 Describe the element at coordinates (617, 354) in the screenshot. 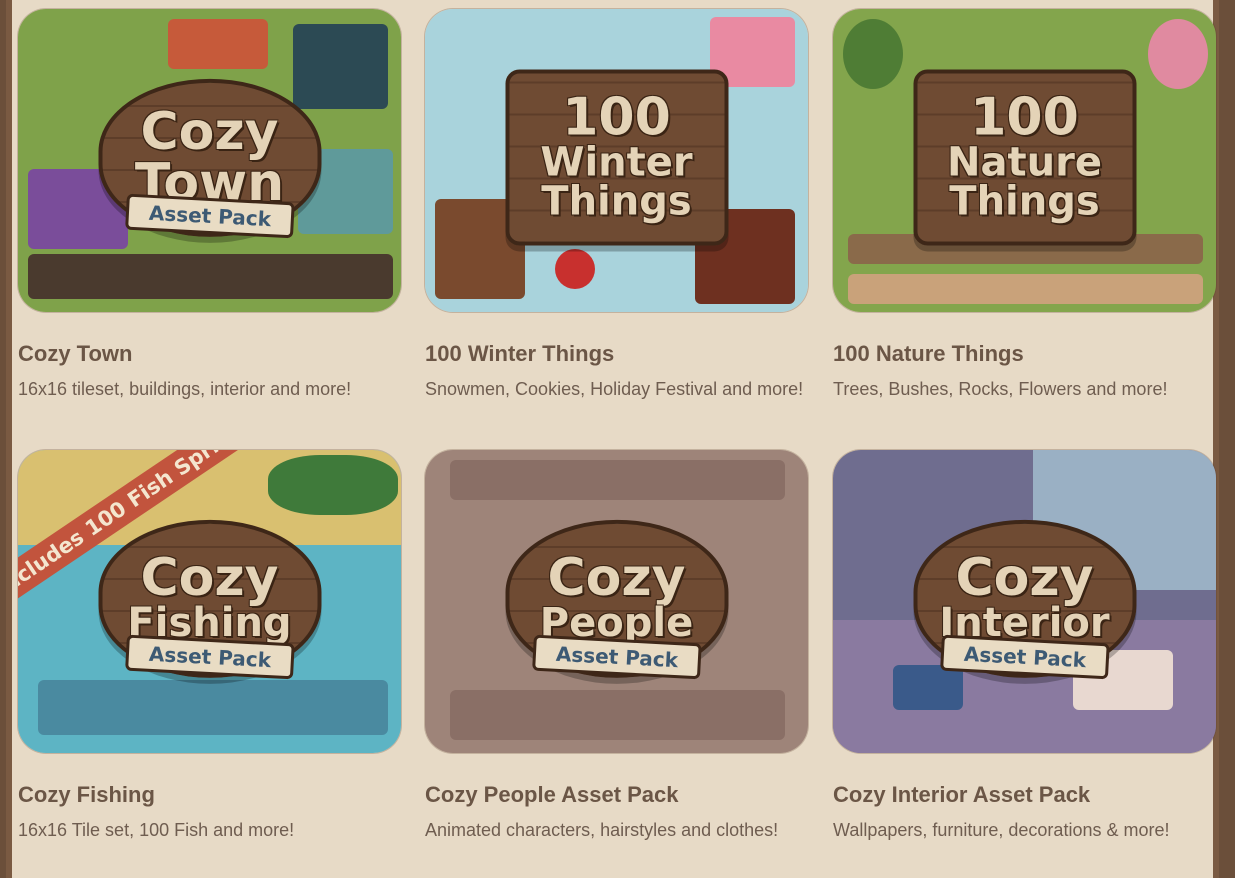

I see `product-title: 100 Winter Things` at that location.